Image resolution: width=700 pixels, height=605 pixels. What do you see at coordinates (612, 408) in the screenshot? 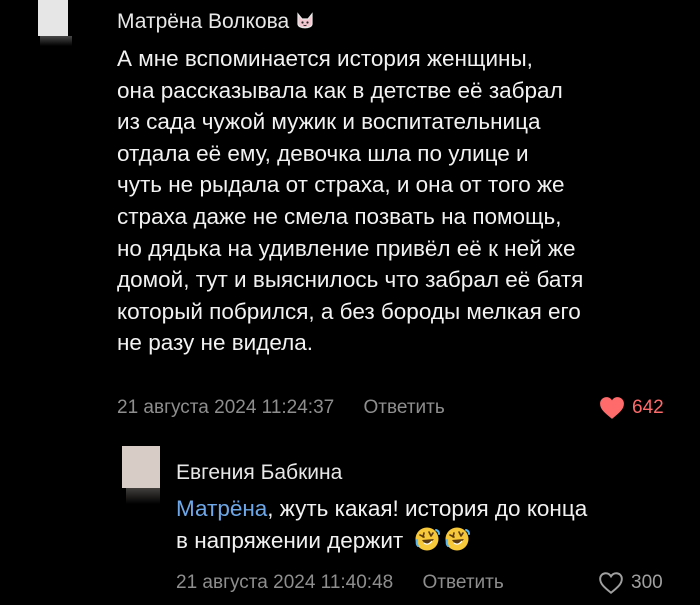
I see `heart-filled-icon` at bounding box center [612, 408].